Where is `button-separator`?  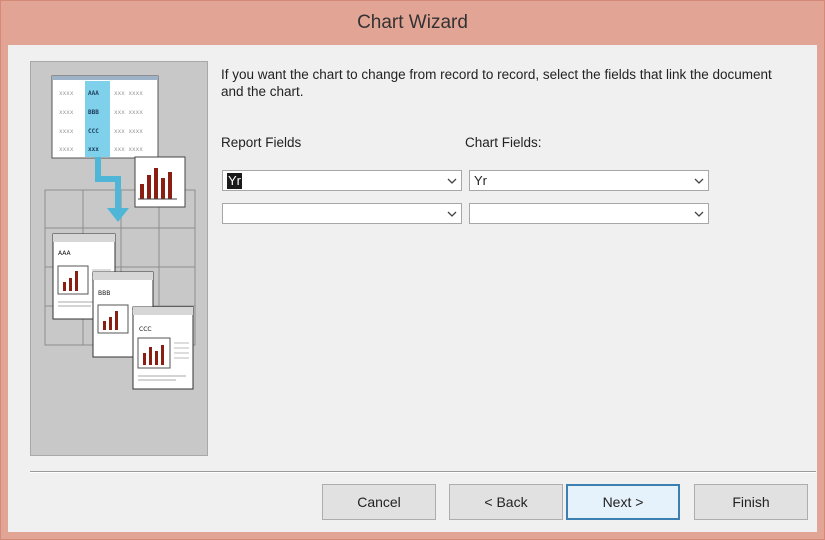 button-separator is located at coordinates (423, 472).